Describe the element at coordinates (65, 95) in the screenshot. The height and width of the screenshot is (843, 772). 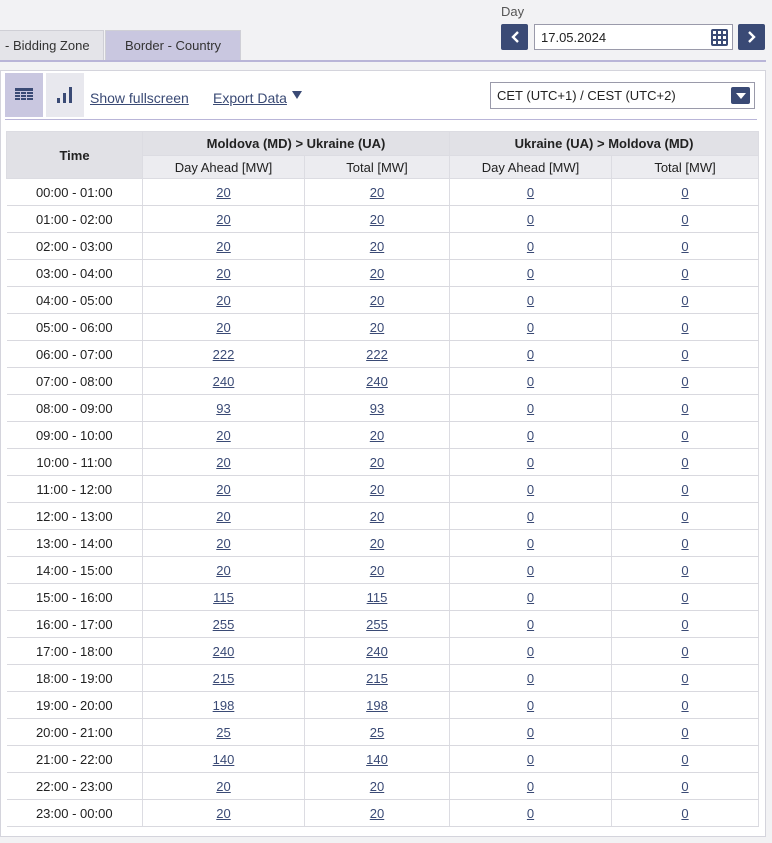
I see `chart-view-button` at that location.